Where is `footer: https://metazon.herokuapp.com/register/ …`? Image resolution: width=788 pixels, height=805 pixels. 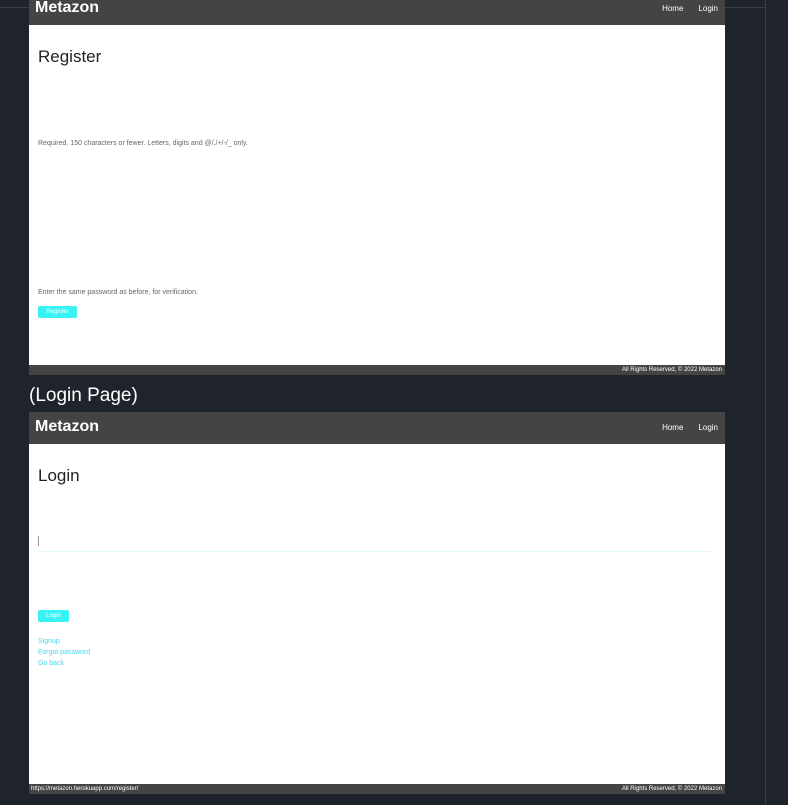 footer: https://metazon.herokuapp.com/register/ … is located at coordinates (377, 789).